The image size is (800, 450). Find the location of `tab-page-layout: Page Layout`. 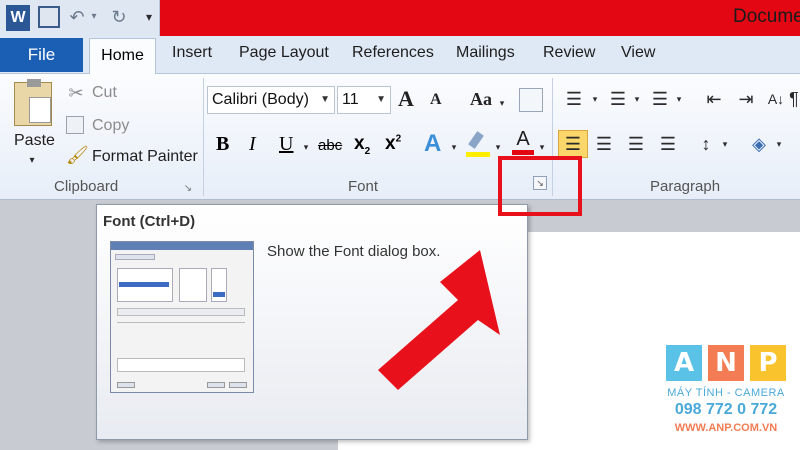

tab-page-layout: Page Layout is located at coordinates (284, 57).